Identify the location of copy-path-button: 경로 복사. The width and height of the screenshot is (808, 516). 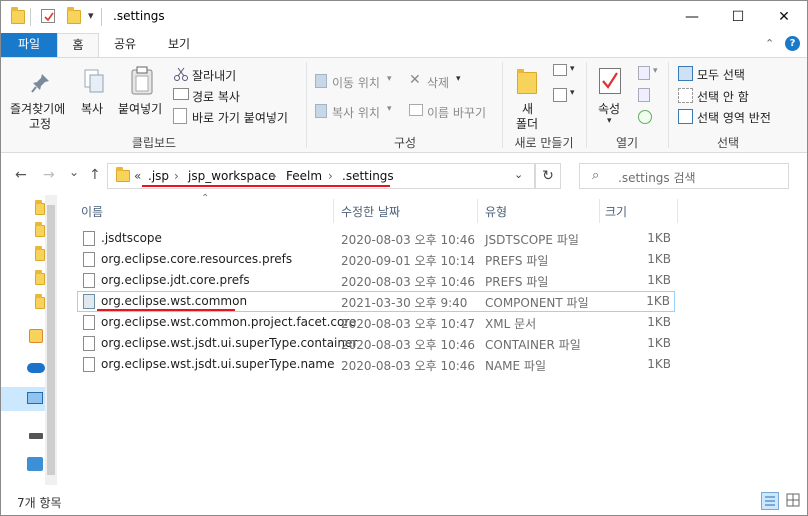
(216, 96).